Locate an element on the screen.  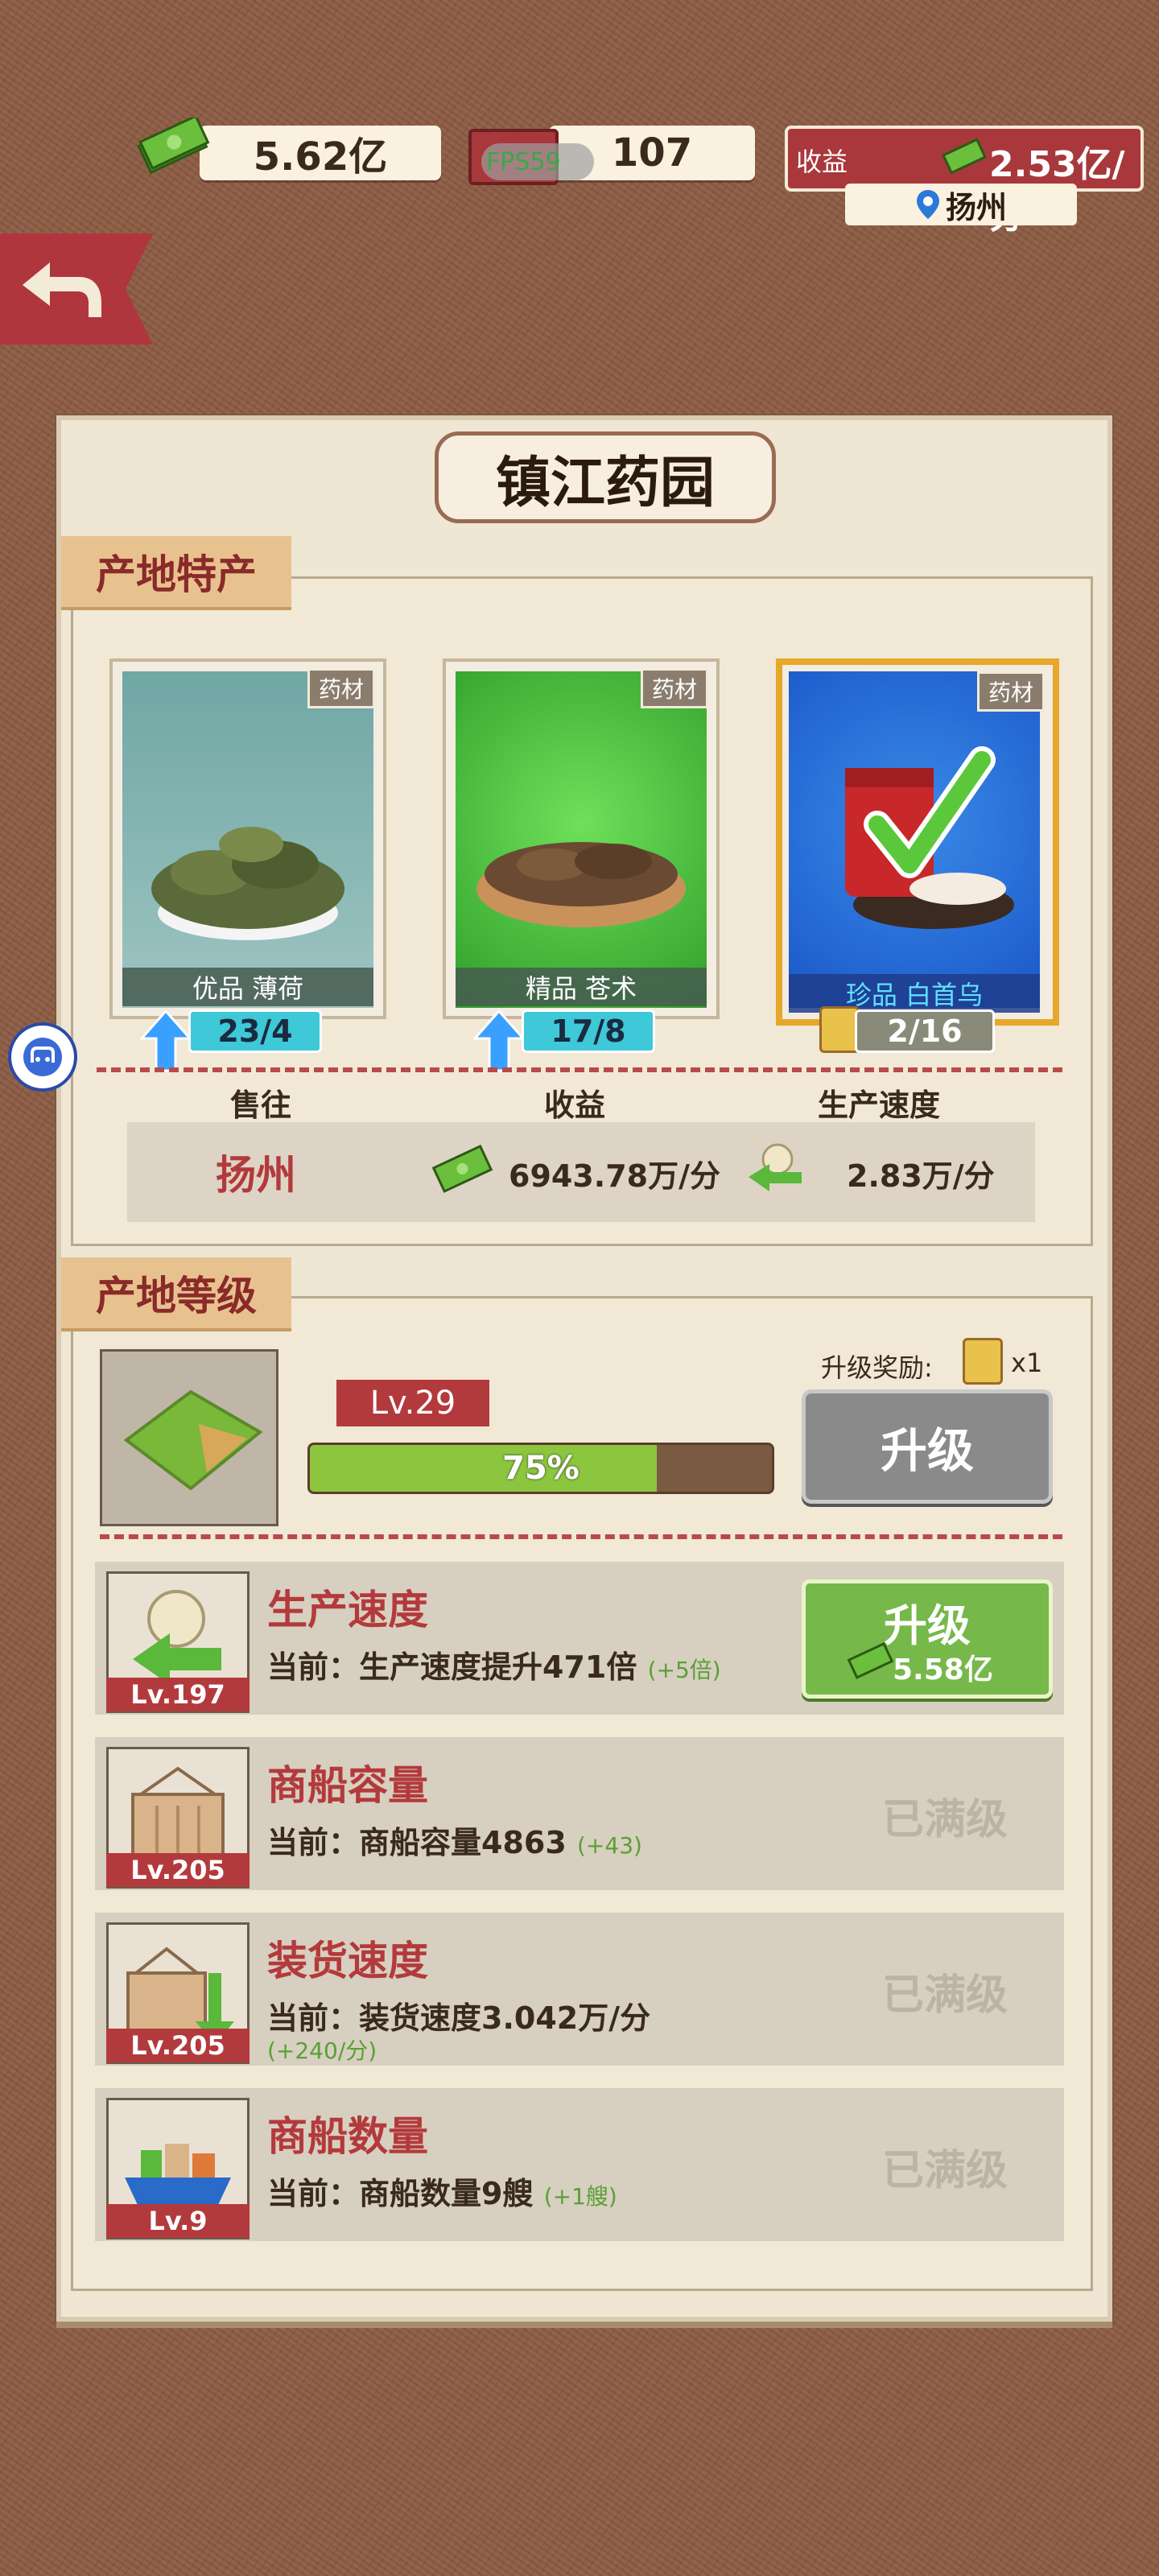
row-desc-text: 当前：商船容量4863 is located at coordinates (417, 1842).